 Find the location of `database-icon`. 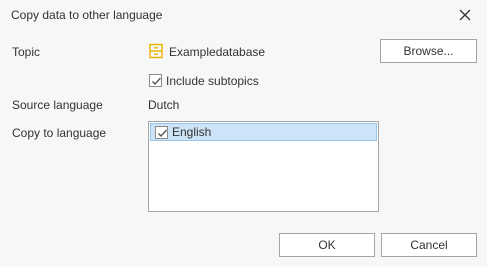

database-icon is located at coordinates (156, 51).